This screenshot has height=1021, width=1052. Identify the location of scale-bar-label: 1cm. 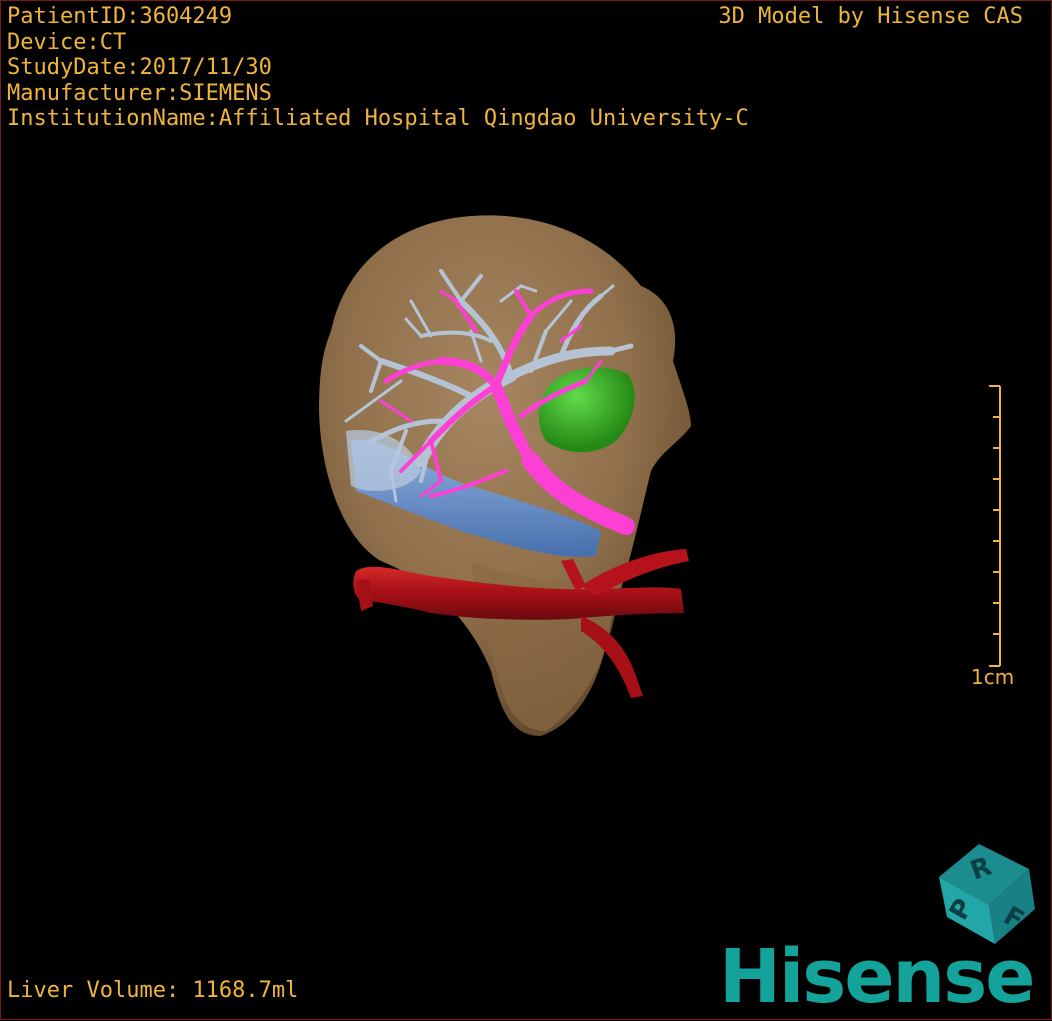
(993, 677).